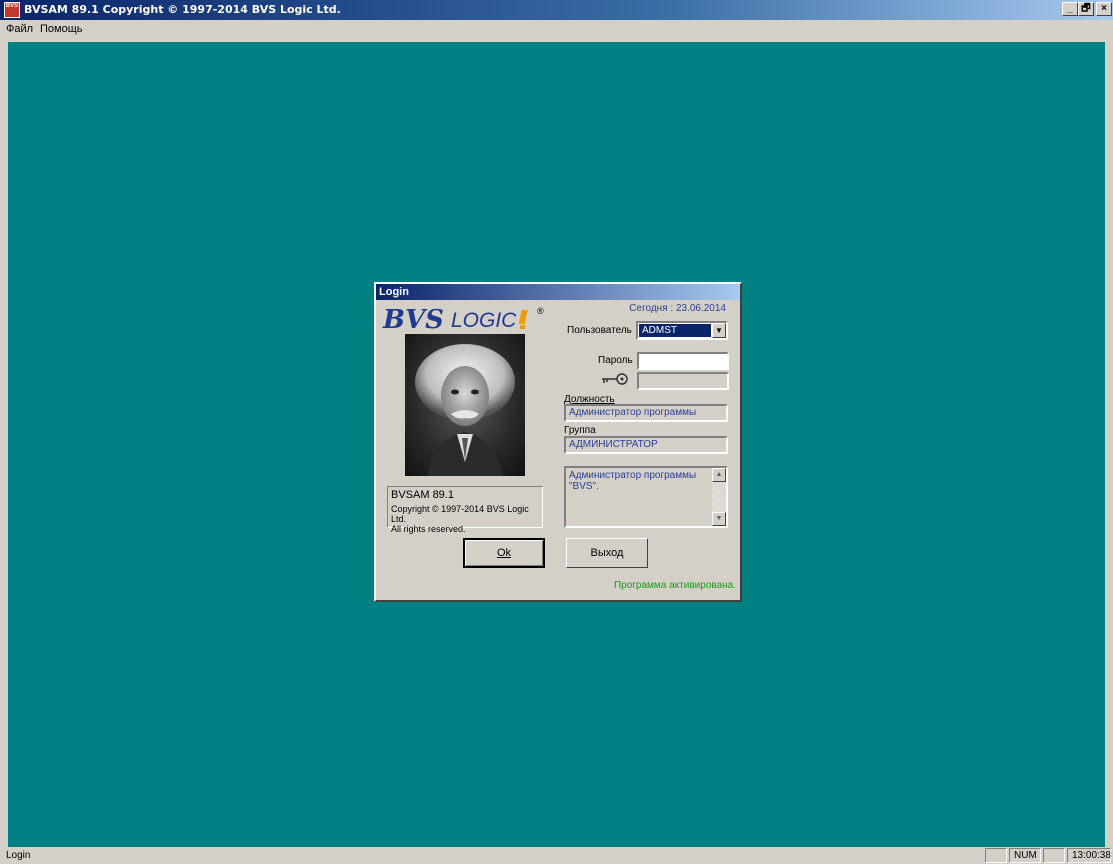  I want to click on position-field: Администратор программы, so click(646, 413).